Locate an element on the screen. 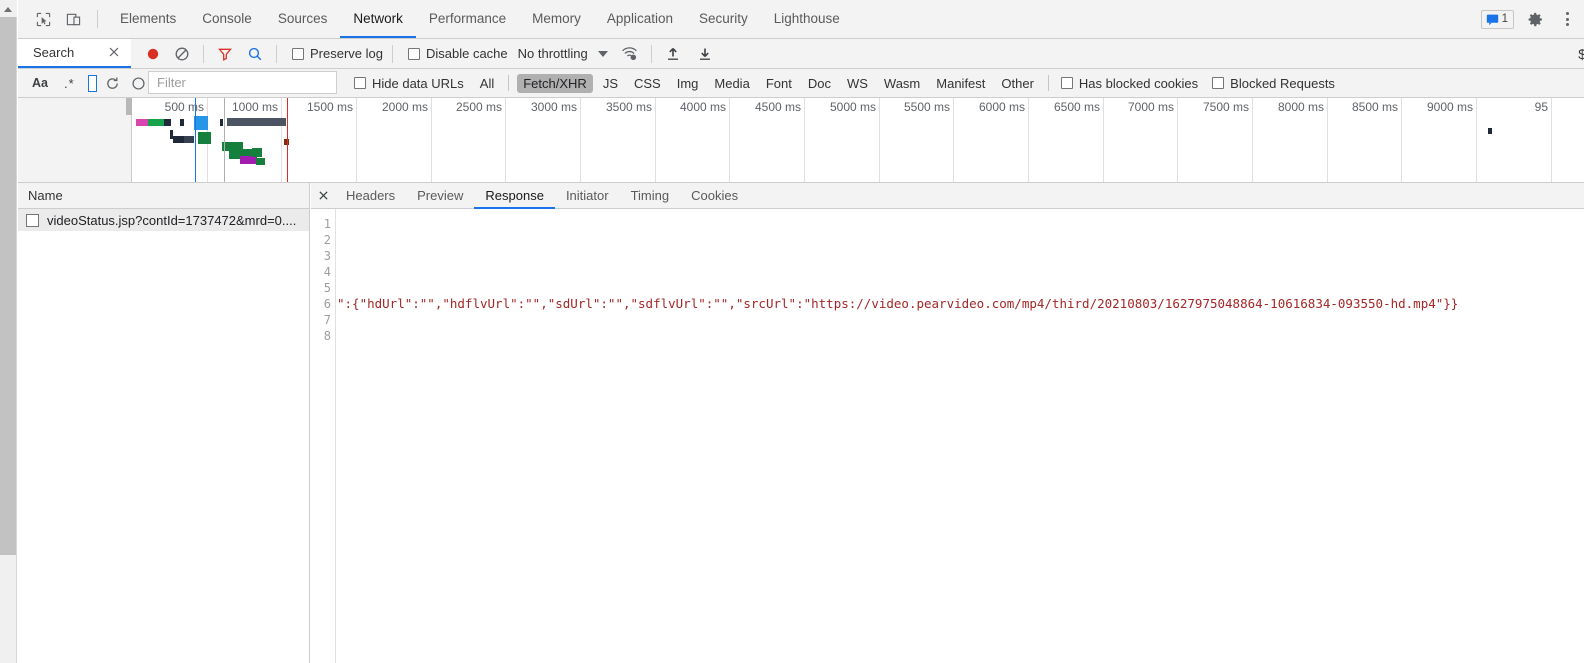 The width and height of the screenshot is (1584, 663). detail-tab-cookies: Cookies is located at coordinates (714, 196).